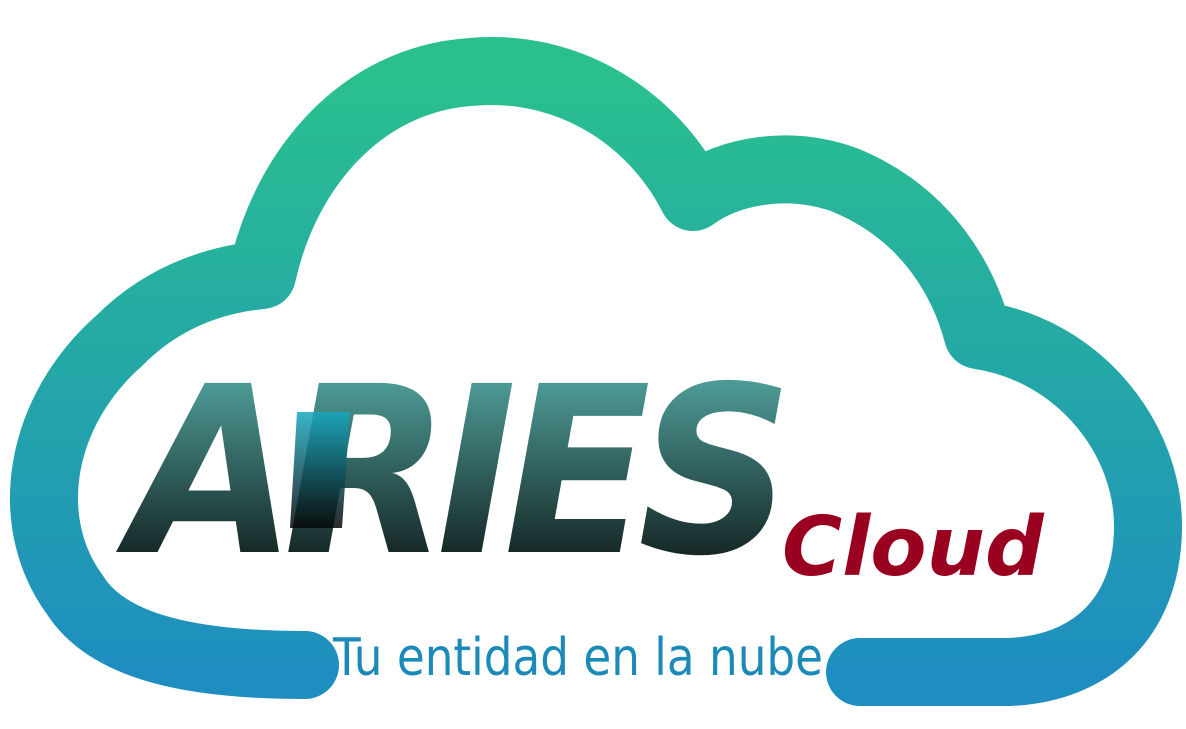 The height and width of the screenshot is (729, 1186). What do you see at coordinates (320, 470) in the screenshot?
I see `brand-accent-mark` at bounding box center [320, 470].